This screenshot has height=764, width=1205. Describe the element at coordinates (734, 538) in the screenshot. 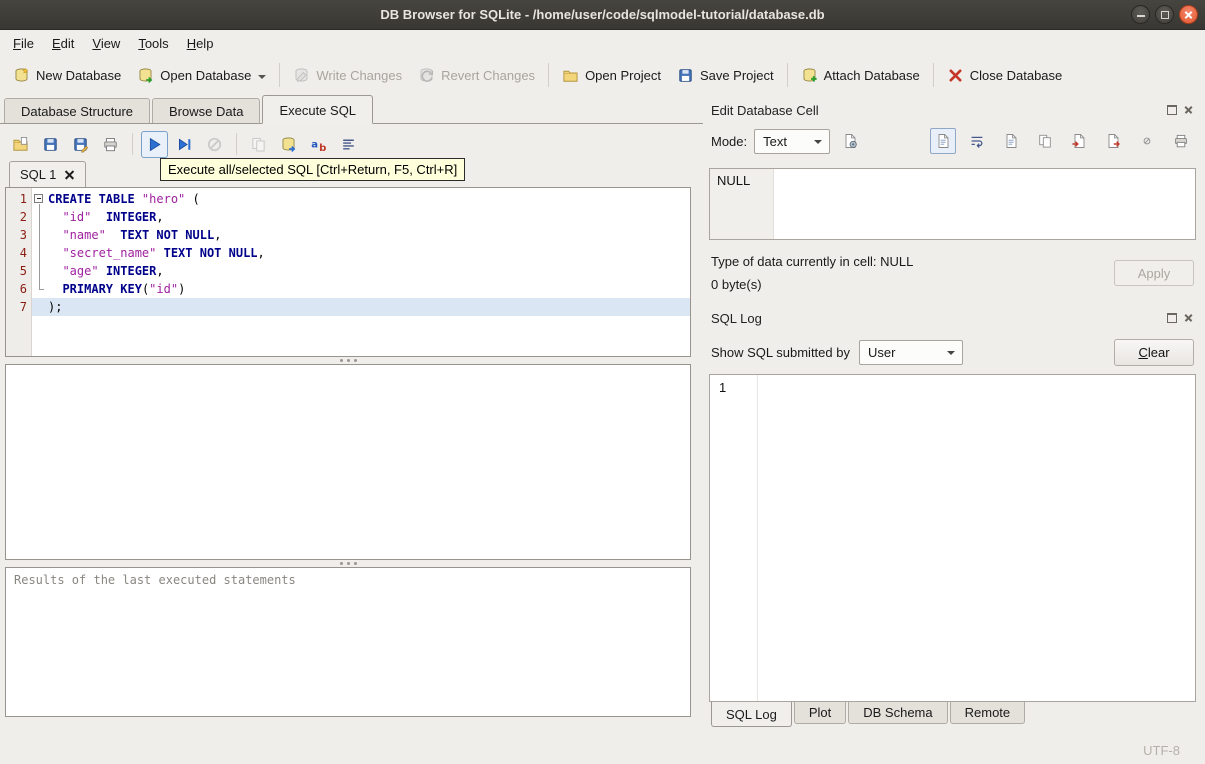

I see `log-gutter: 1` at that location.